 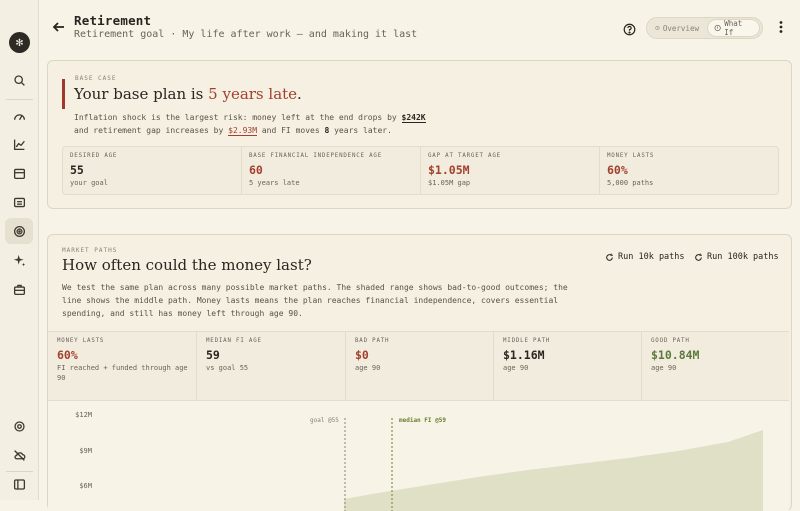 I want to click on stat-sub: your goal, so click(x=89, y=183).